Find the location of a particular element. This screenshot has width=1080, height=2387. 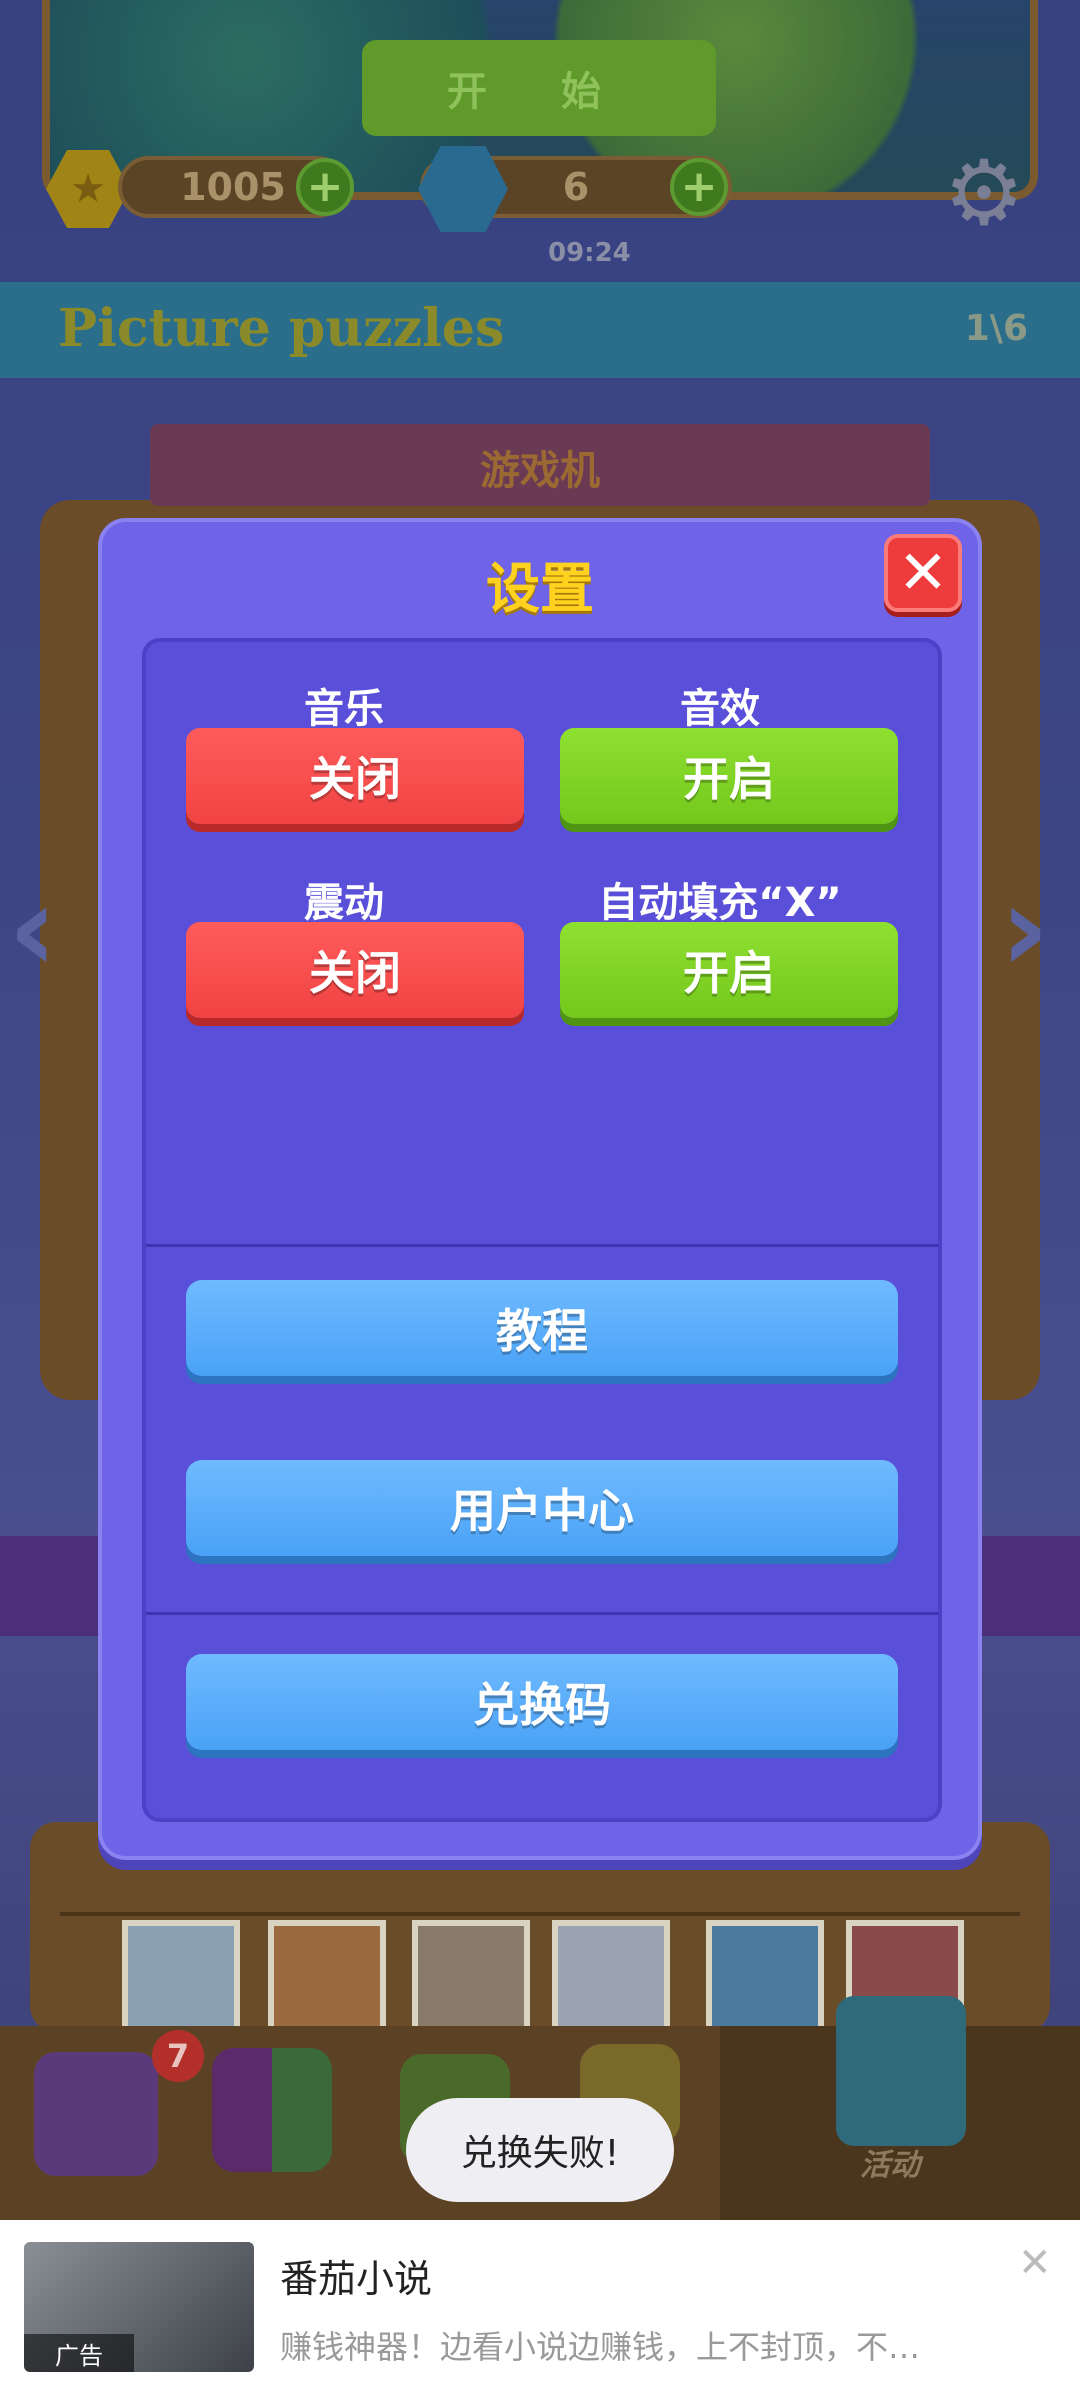

vibration-label: 震动 is located at coordinates (344, 903).